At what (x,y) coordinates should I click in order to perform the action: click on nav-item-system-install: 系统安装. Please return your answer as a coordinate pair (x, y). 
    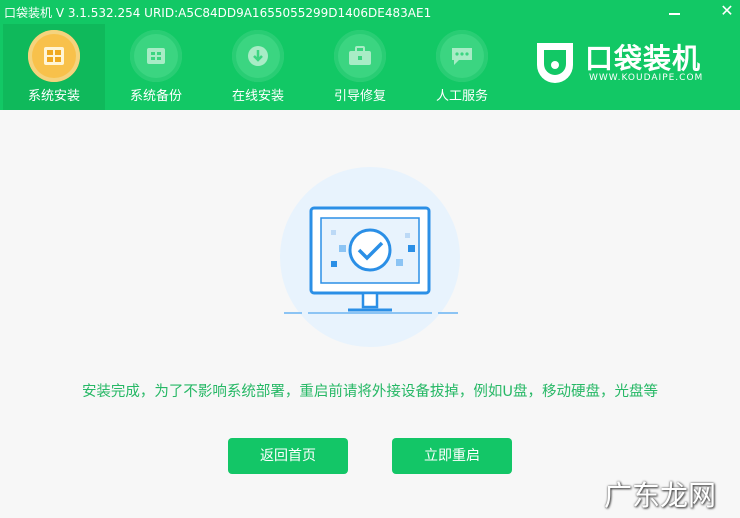
    Looking at the image, I should click on (54, 67).